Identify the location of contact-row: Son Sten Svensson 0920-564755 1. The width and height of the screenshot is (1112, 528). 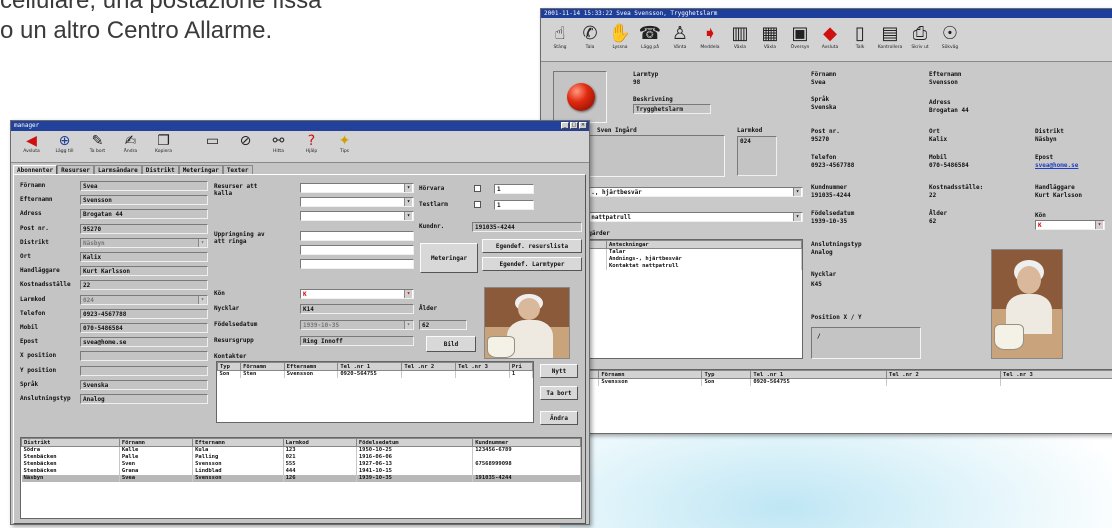
(375, 374).